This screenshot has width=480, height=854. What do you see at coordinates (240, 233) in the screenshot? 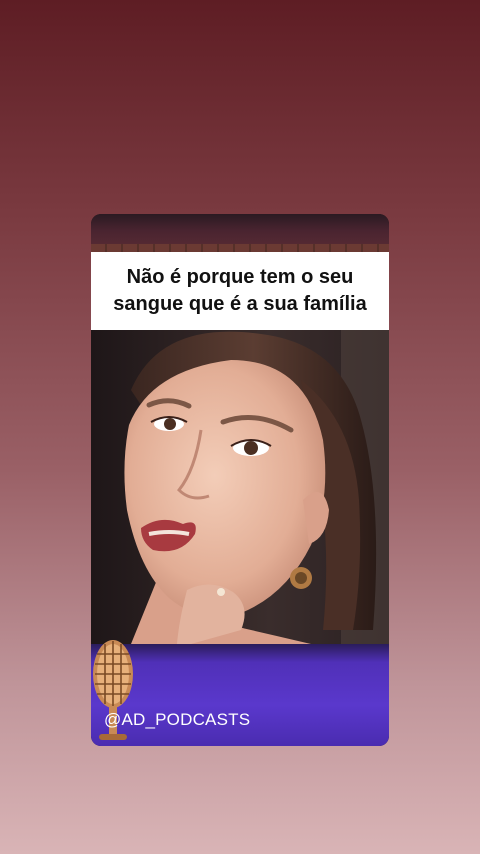
I see `video-top-strip` at bounding box center [240, 233].